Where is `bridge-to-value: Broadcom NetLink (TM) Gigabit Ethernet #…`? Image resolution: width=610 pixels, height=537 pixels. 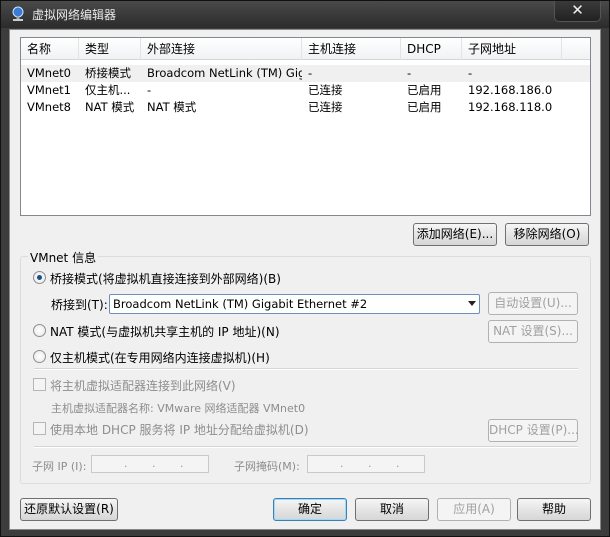 bridge-to-value: Broadcom NetLink (TM) Gigabit Ethernet #… is located at coordinates (240, 304).